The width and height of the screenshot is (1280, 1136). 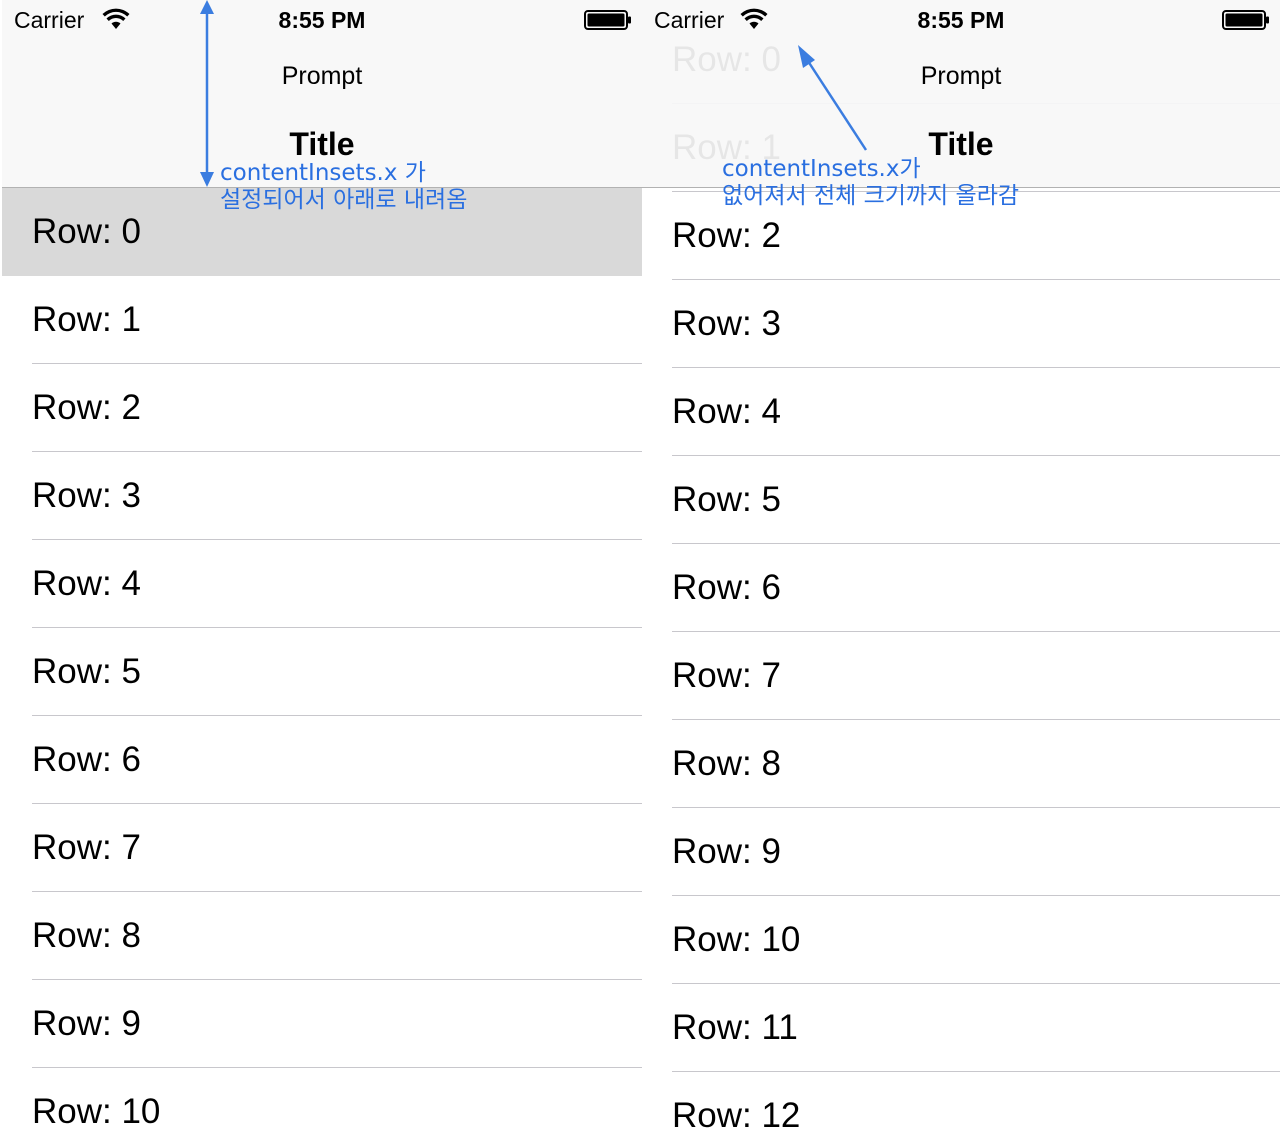 What do you see at coordinates (821, 169) in the screenshot?
I see `annotation-line: contentInsets.x가` at bounding box center [821, 169].